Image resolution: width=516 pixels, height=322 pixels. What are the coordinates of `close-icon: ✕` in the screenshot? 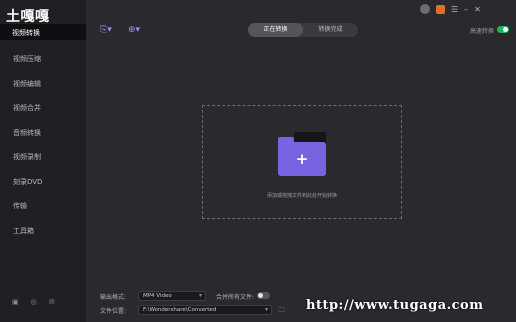 It's located at (477, 9).